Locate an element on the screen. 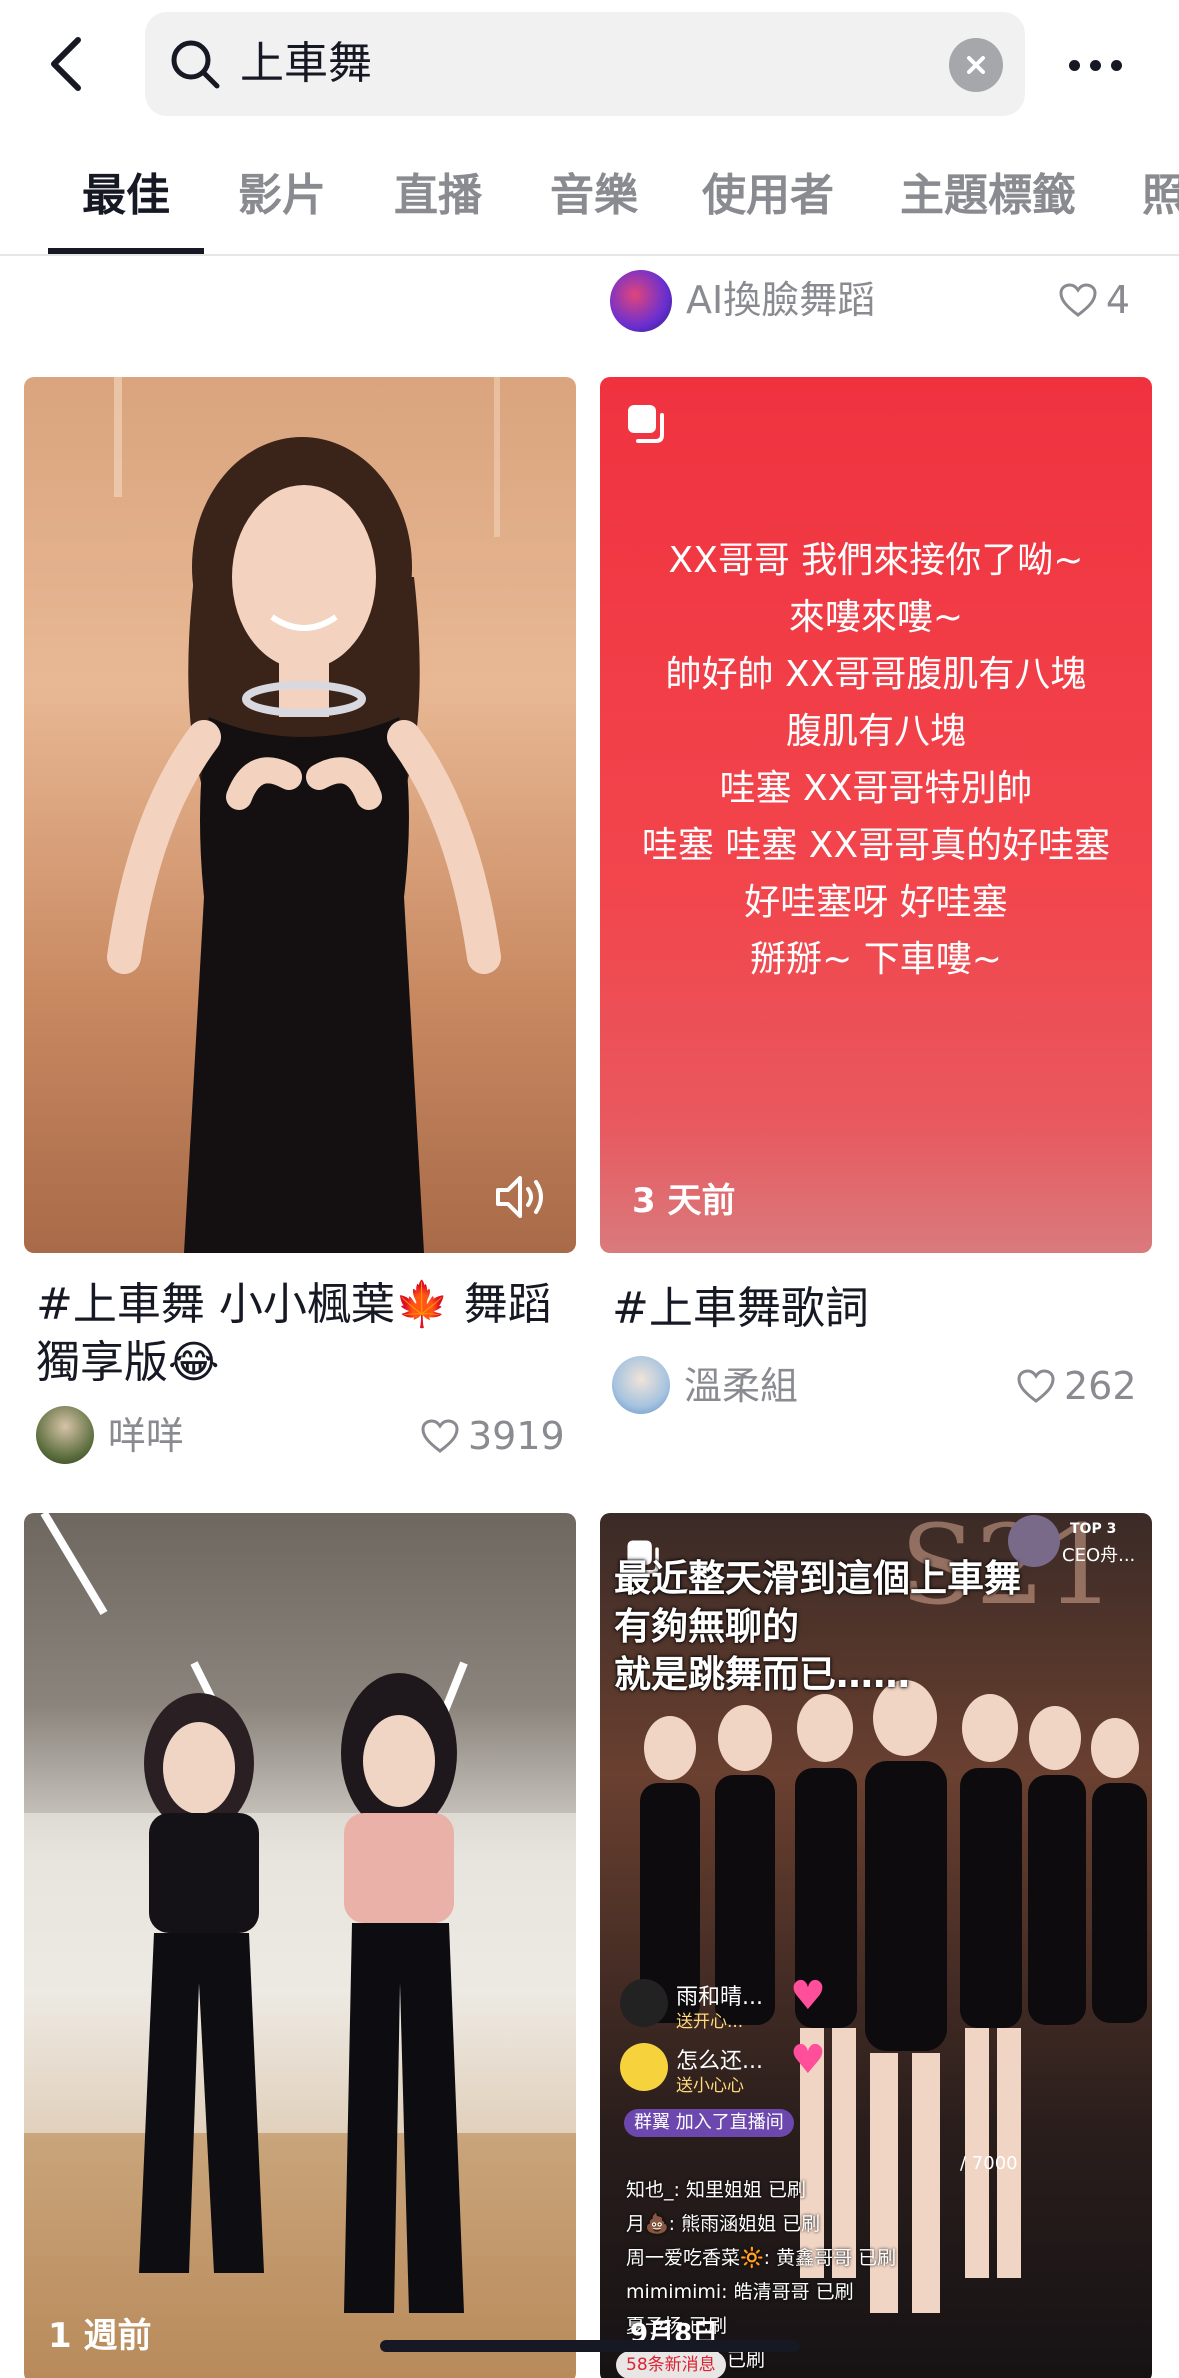  chat-message: mimimimi: 皓清哥哥 已刷 is located at coordinates (740, 2292).